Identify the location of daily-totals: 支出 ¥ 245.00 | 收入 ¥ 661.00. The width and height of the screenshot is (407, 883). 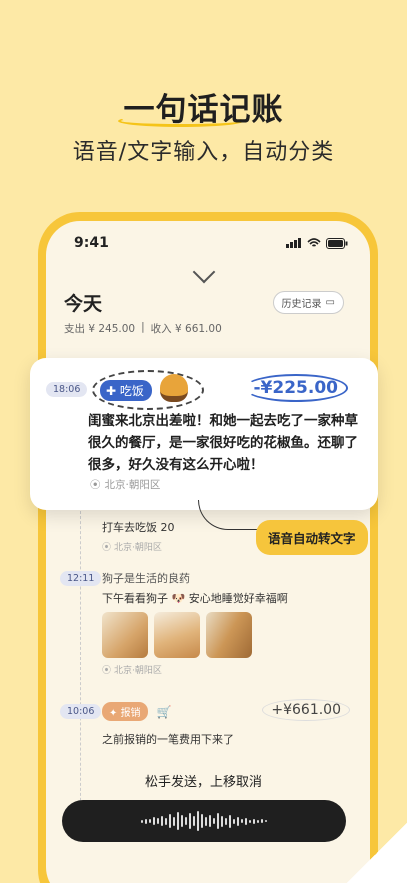
(143, 328).